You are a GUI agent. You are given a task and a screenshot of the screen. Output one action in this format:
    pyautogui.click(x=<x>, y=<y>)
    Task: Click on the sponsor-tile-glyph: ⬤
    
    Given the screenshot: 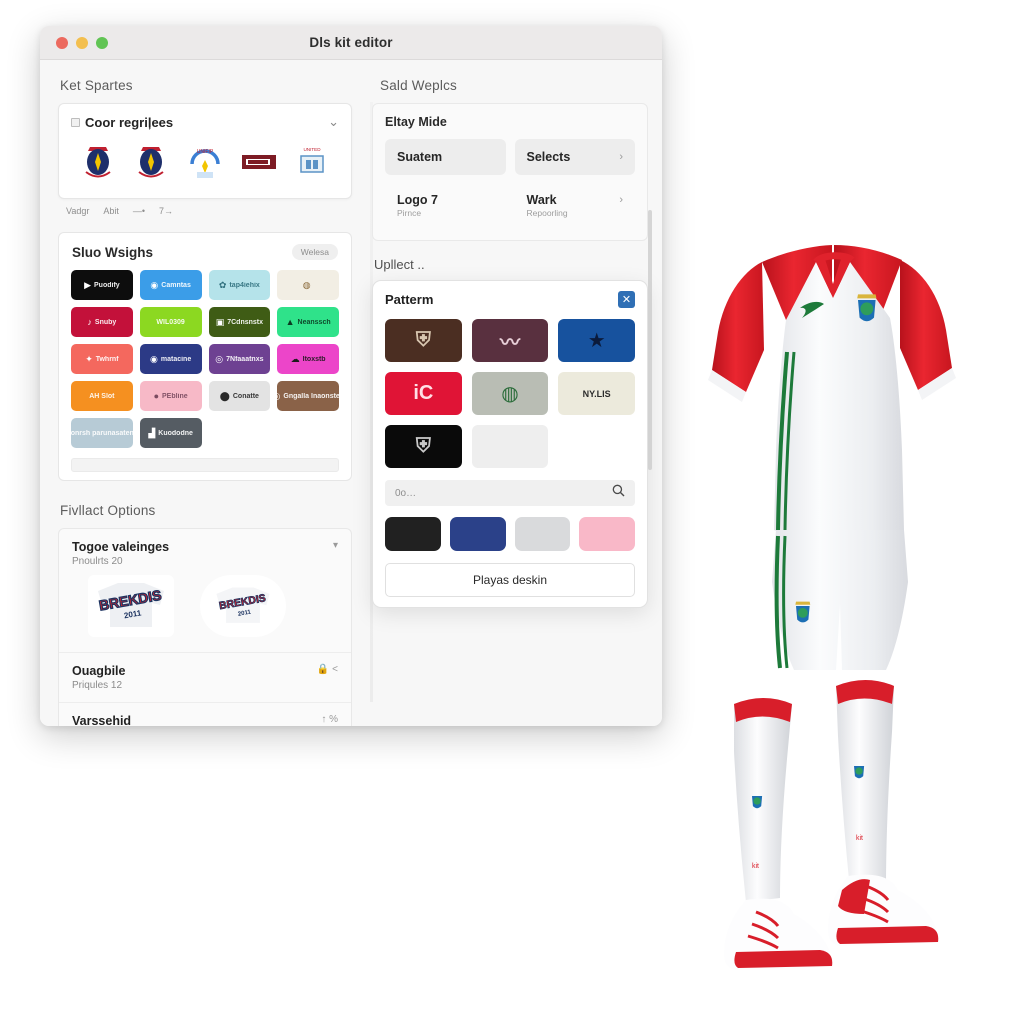 What is the action you would take?
    pyautogui.click(x=224, y=395)
    